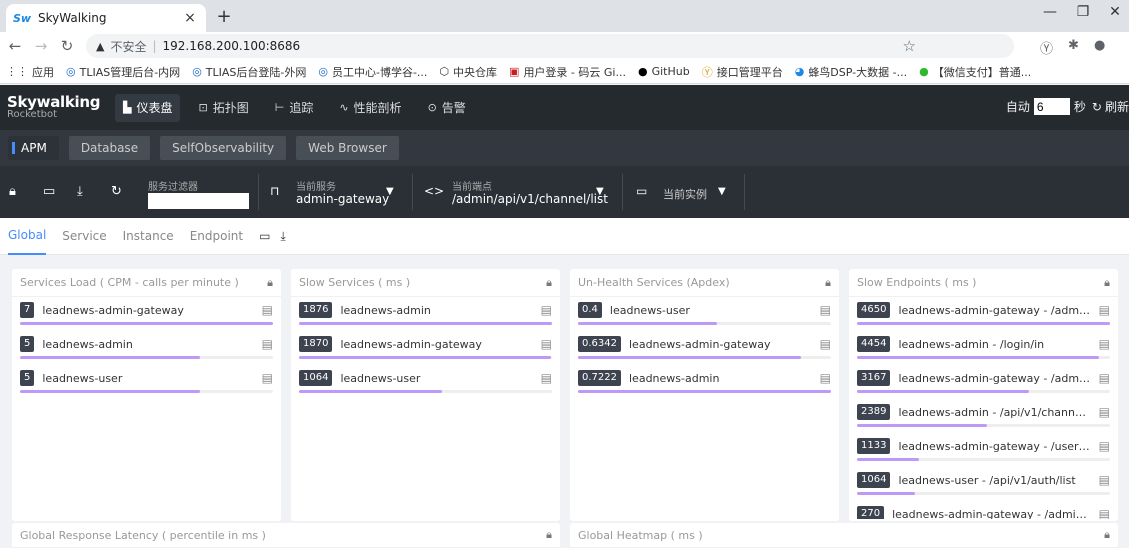 This screenshot has width=1129, height=548. Describe the element at coordinates (249, 72) in the screenshot. I see `bookmark-item: ◎ TLIAS后台登陆-外网` at that location.